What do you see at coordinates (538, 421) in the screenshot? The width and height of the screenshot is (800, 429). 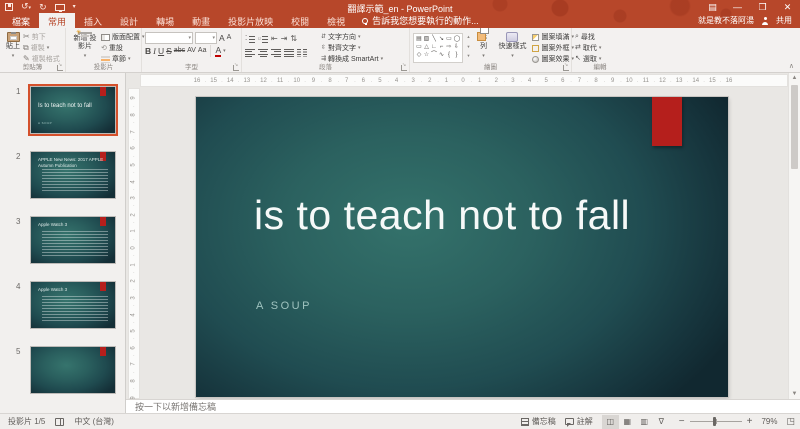 I see `notes-toggle-button: 備忘稿` at bounding box center [538, 421].